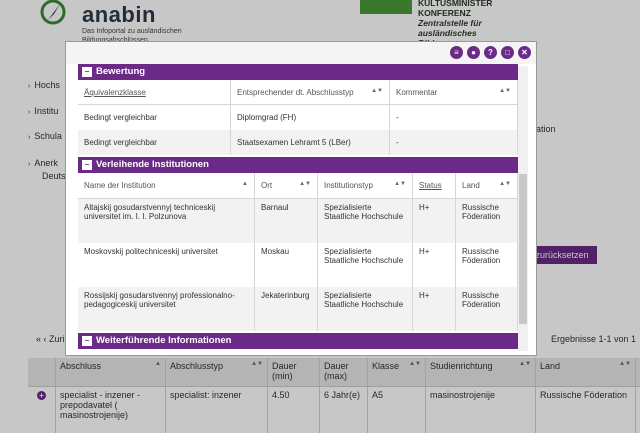 This screenshot has height=433, width=640. Describe the element at coordinates (301, 53) in the screenshot. I see `modal-toolbar: ≡ ● ? □ ✕` at that location.